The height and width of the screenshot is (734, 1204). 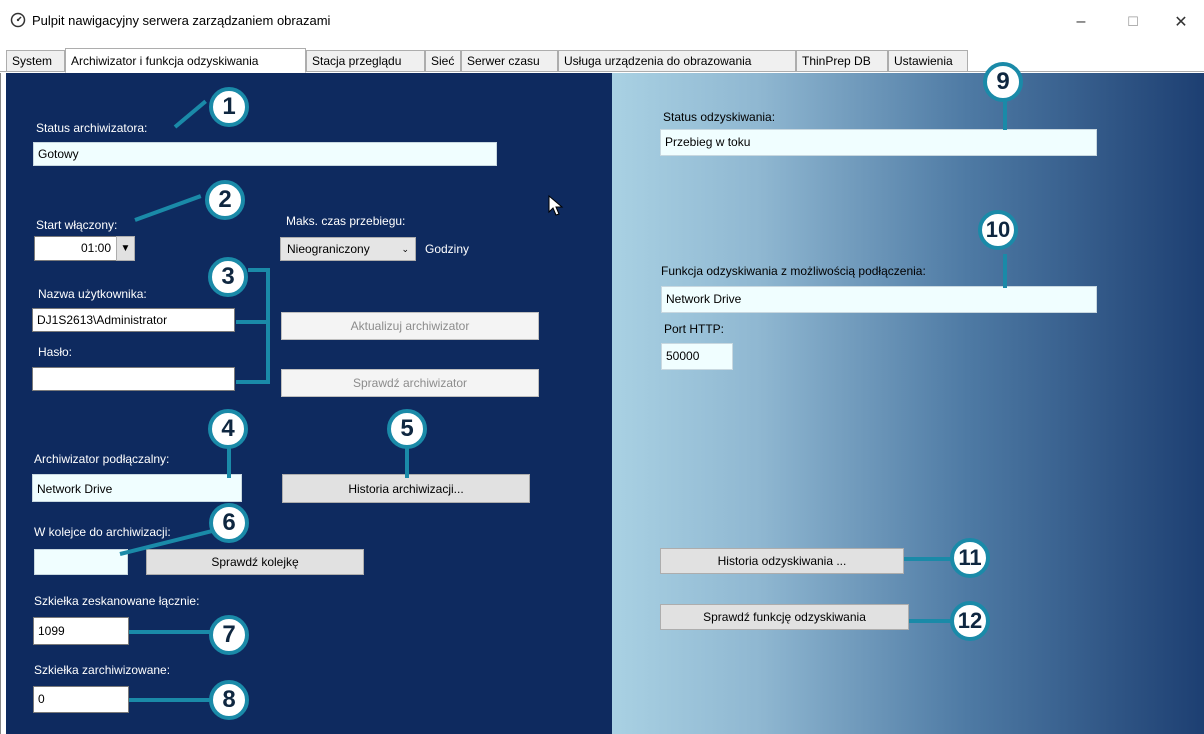 What do you see at coordinates (556, 205) in the screenshot?
I see `mouse-pointer-icon` at bounding box center [556, 205].